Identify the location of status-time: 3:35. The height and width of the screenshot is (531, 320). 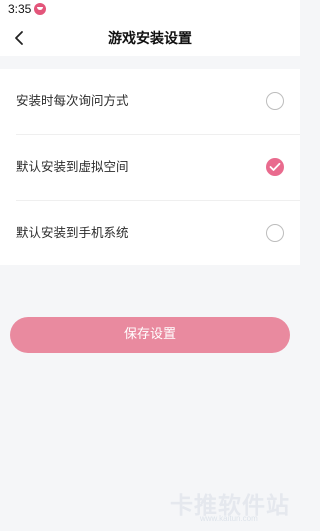
(20, 9).